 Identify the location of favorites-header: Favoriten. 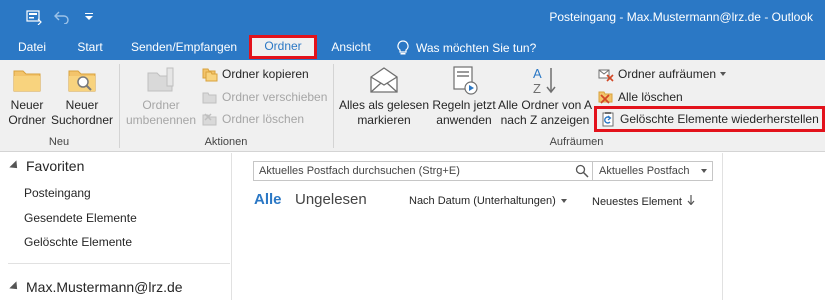
(46, 166).